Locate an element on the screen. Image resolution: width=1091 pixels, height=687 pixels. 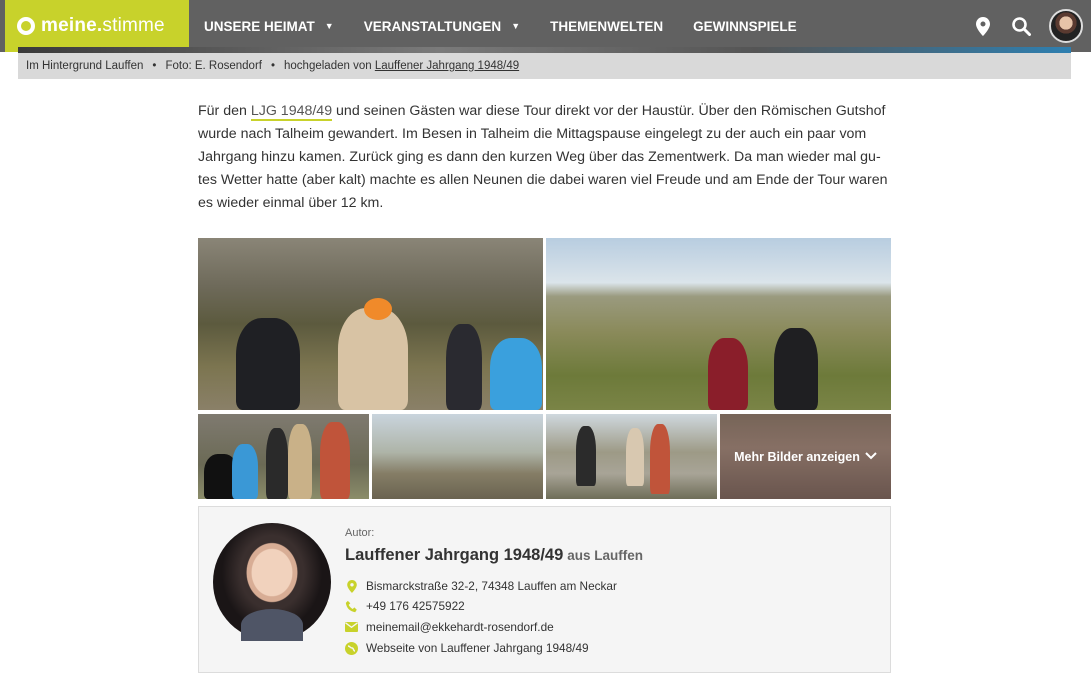
logo-text: meine.stimme is located at coordinates (103, 25).